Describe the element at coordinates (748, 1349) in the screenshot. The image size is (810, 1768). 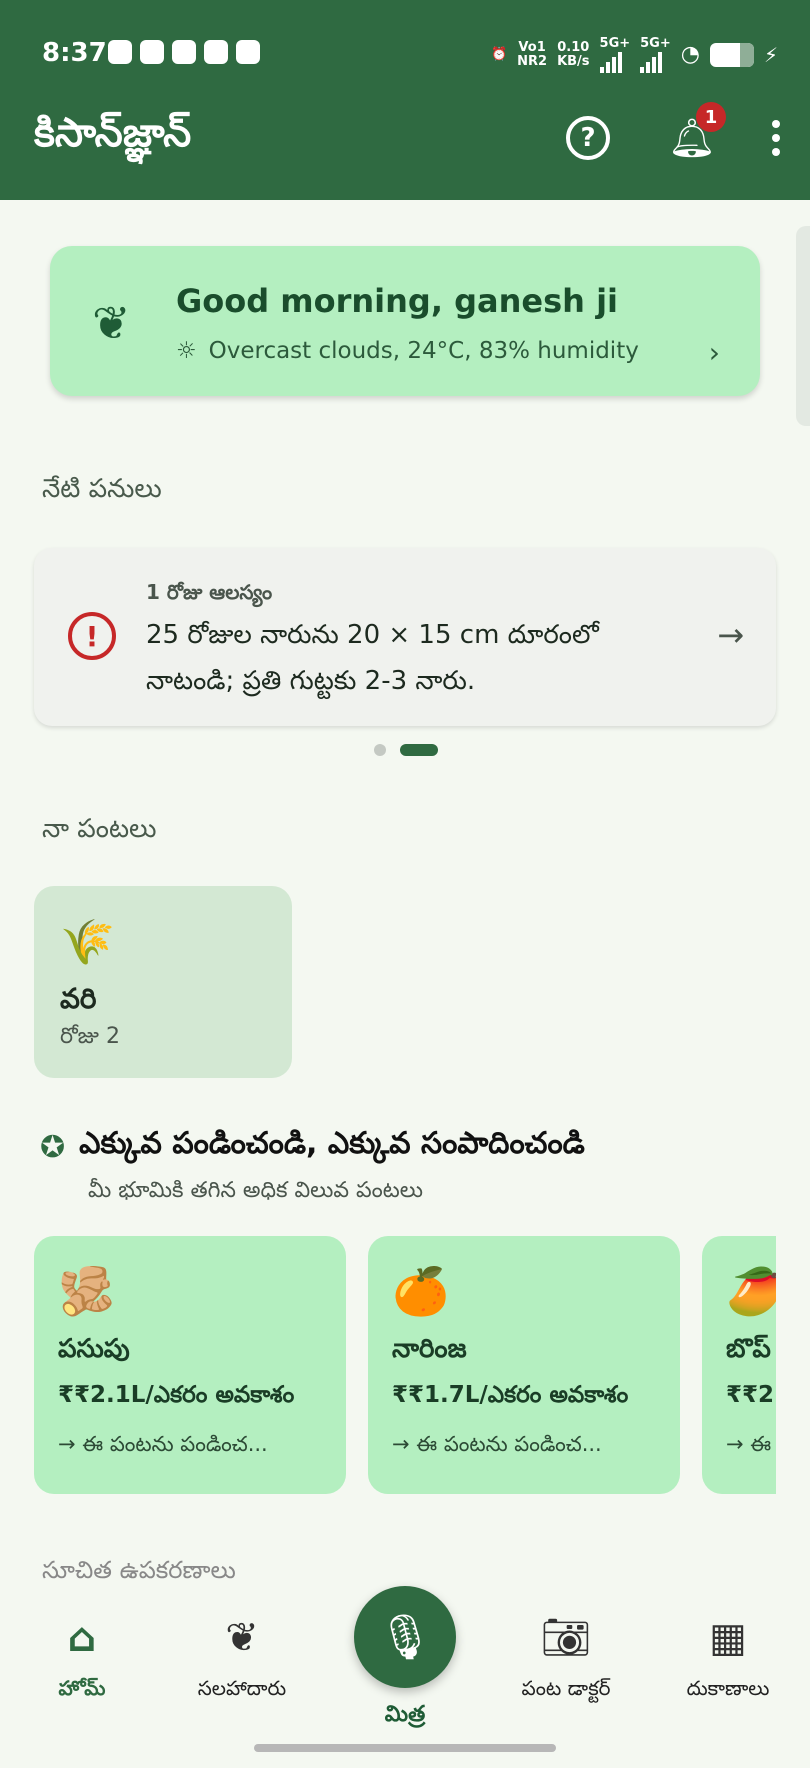
I see `opportunity-name: బొప్` at that location.